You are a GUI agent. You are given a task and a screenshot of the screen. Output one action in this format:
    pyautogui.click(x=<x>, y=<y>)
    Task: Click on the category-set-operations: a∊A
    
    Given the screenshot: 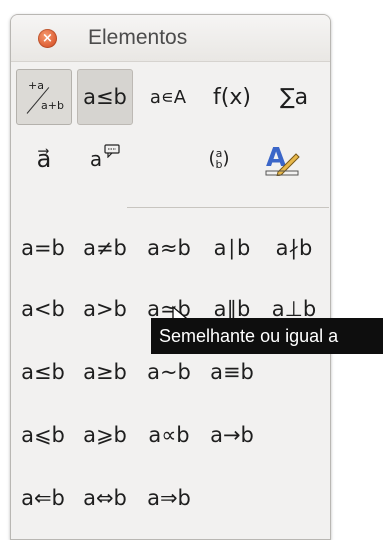 What is the action you would take?
    pyautogui.click(x=168, y=97)
    